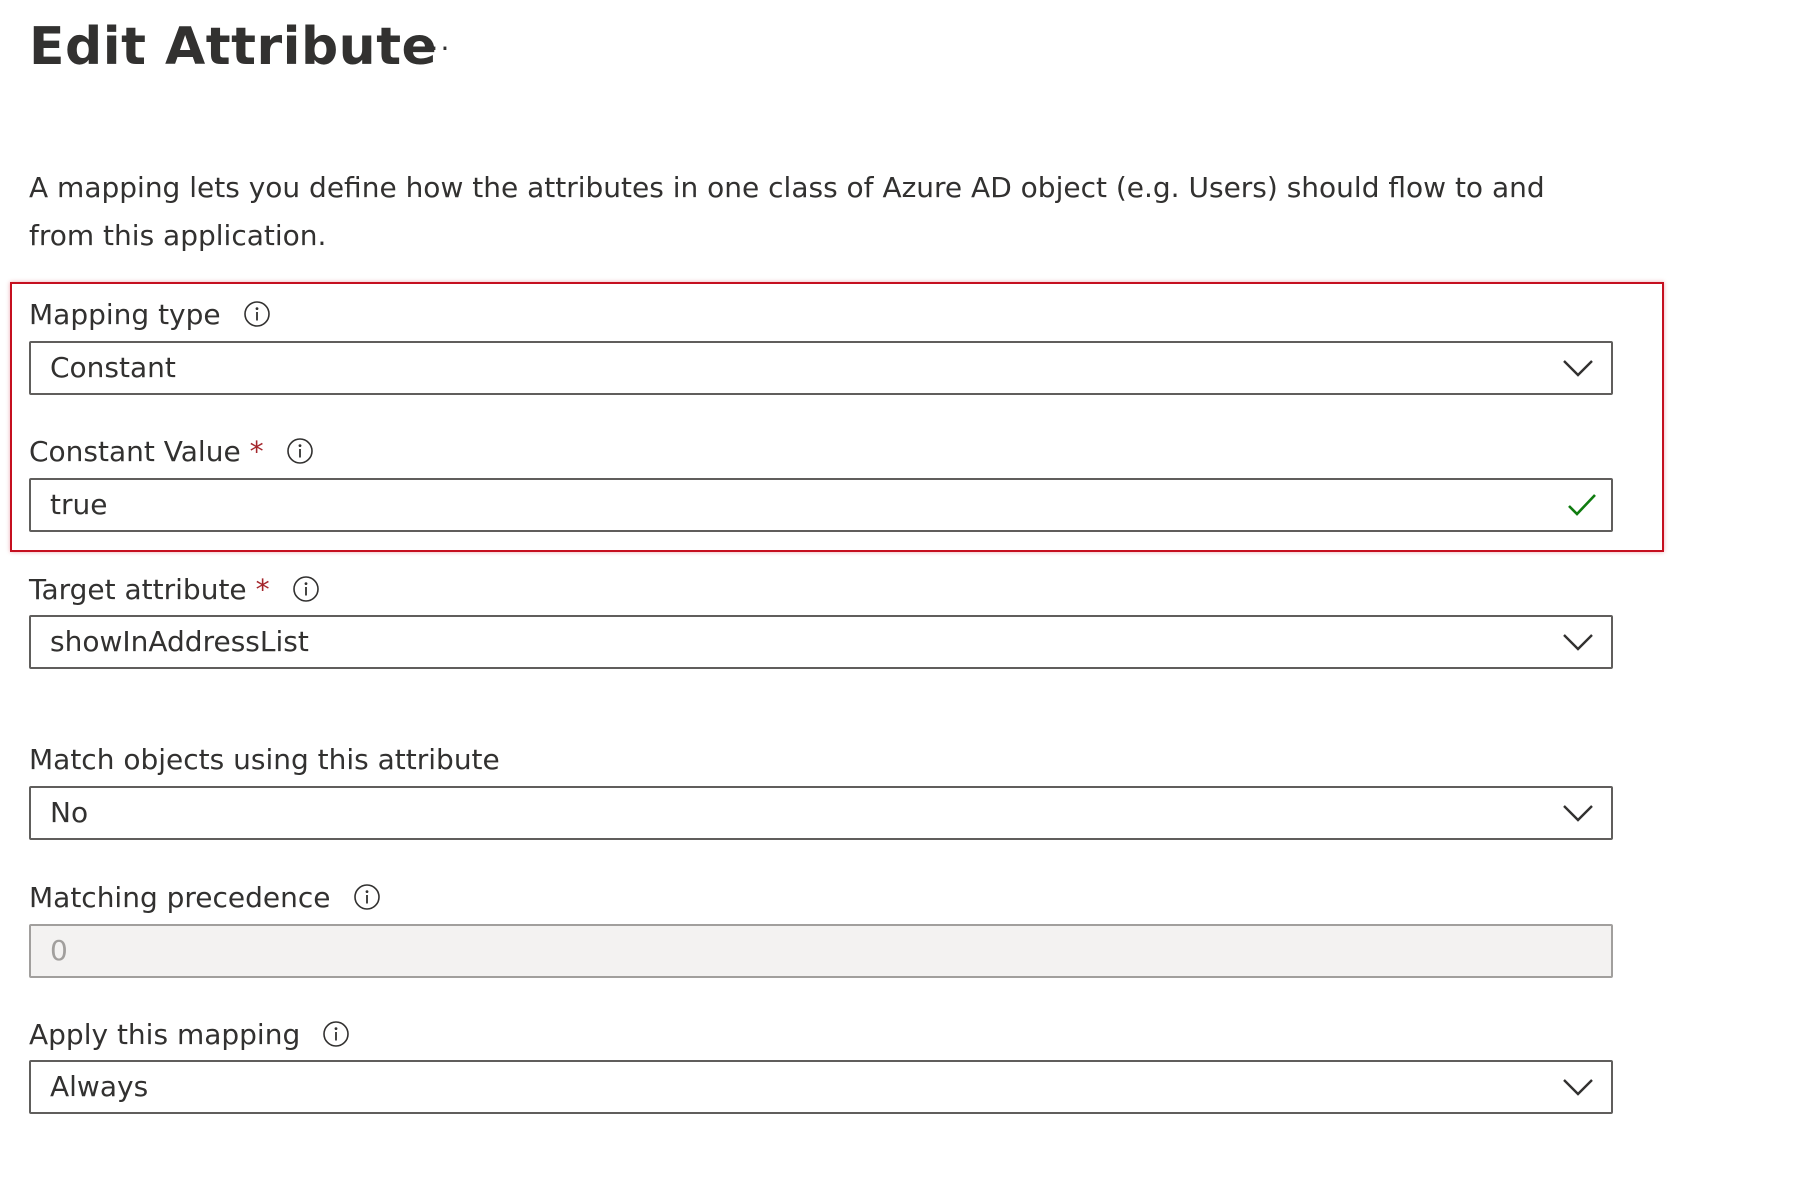 The height and width of the screenshot is (1203, 1796). Describe the element at coordinates (135, 451) in the screenshot. I see `constant-value-label-text: Constant Value` at that location.